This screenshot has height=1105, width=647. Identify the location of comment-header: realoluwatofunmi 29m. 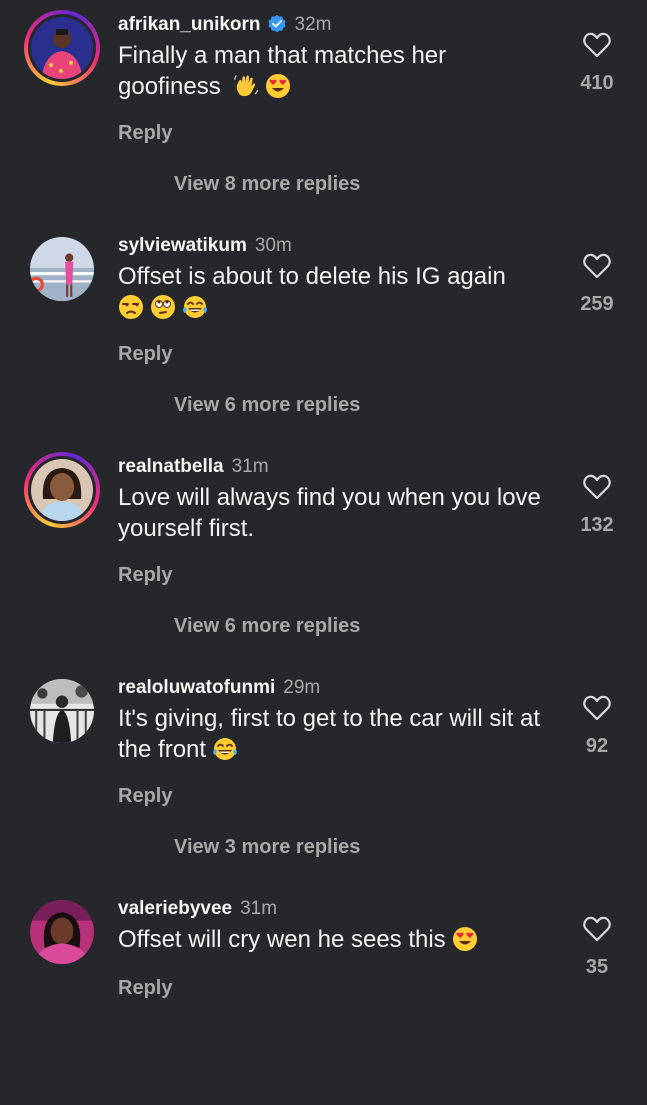
(219, 688).